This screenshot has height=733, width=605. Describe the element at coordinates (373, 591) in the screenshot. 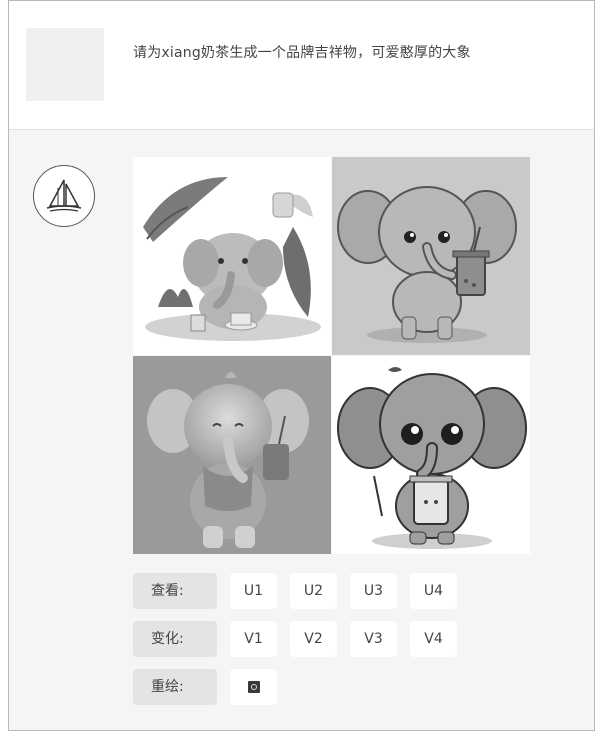

I see `upscale-u3-button: U3` at that location.